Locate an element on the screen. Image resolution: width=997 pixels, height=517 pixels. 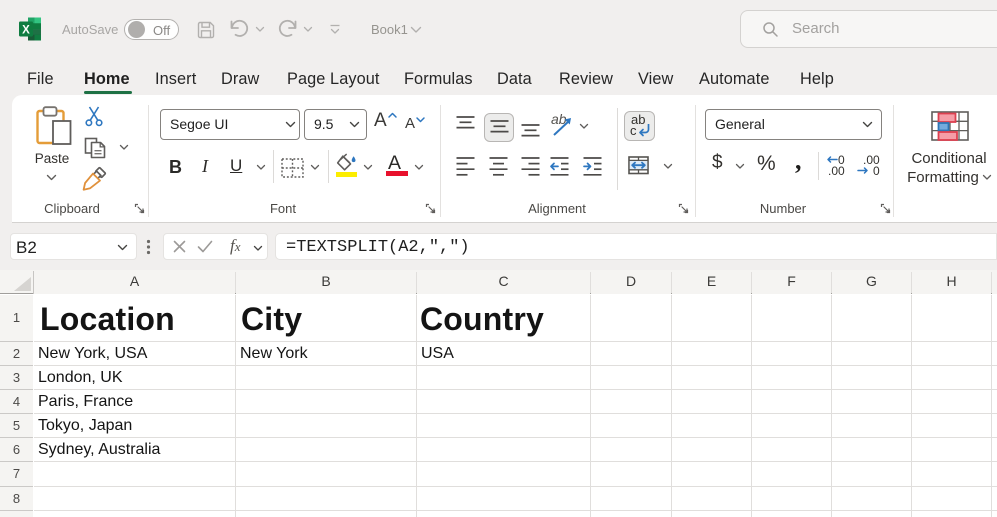
svg-text: X is located at coordinates (26, 30).